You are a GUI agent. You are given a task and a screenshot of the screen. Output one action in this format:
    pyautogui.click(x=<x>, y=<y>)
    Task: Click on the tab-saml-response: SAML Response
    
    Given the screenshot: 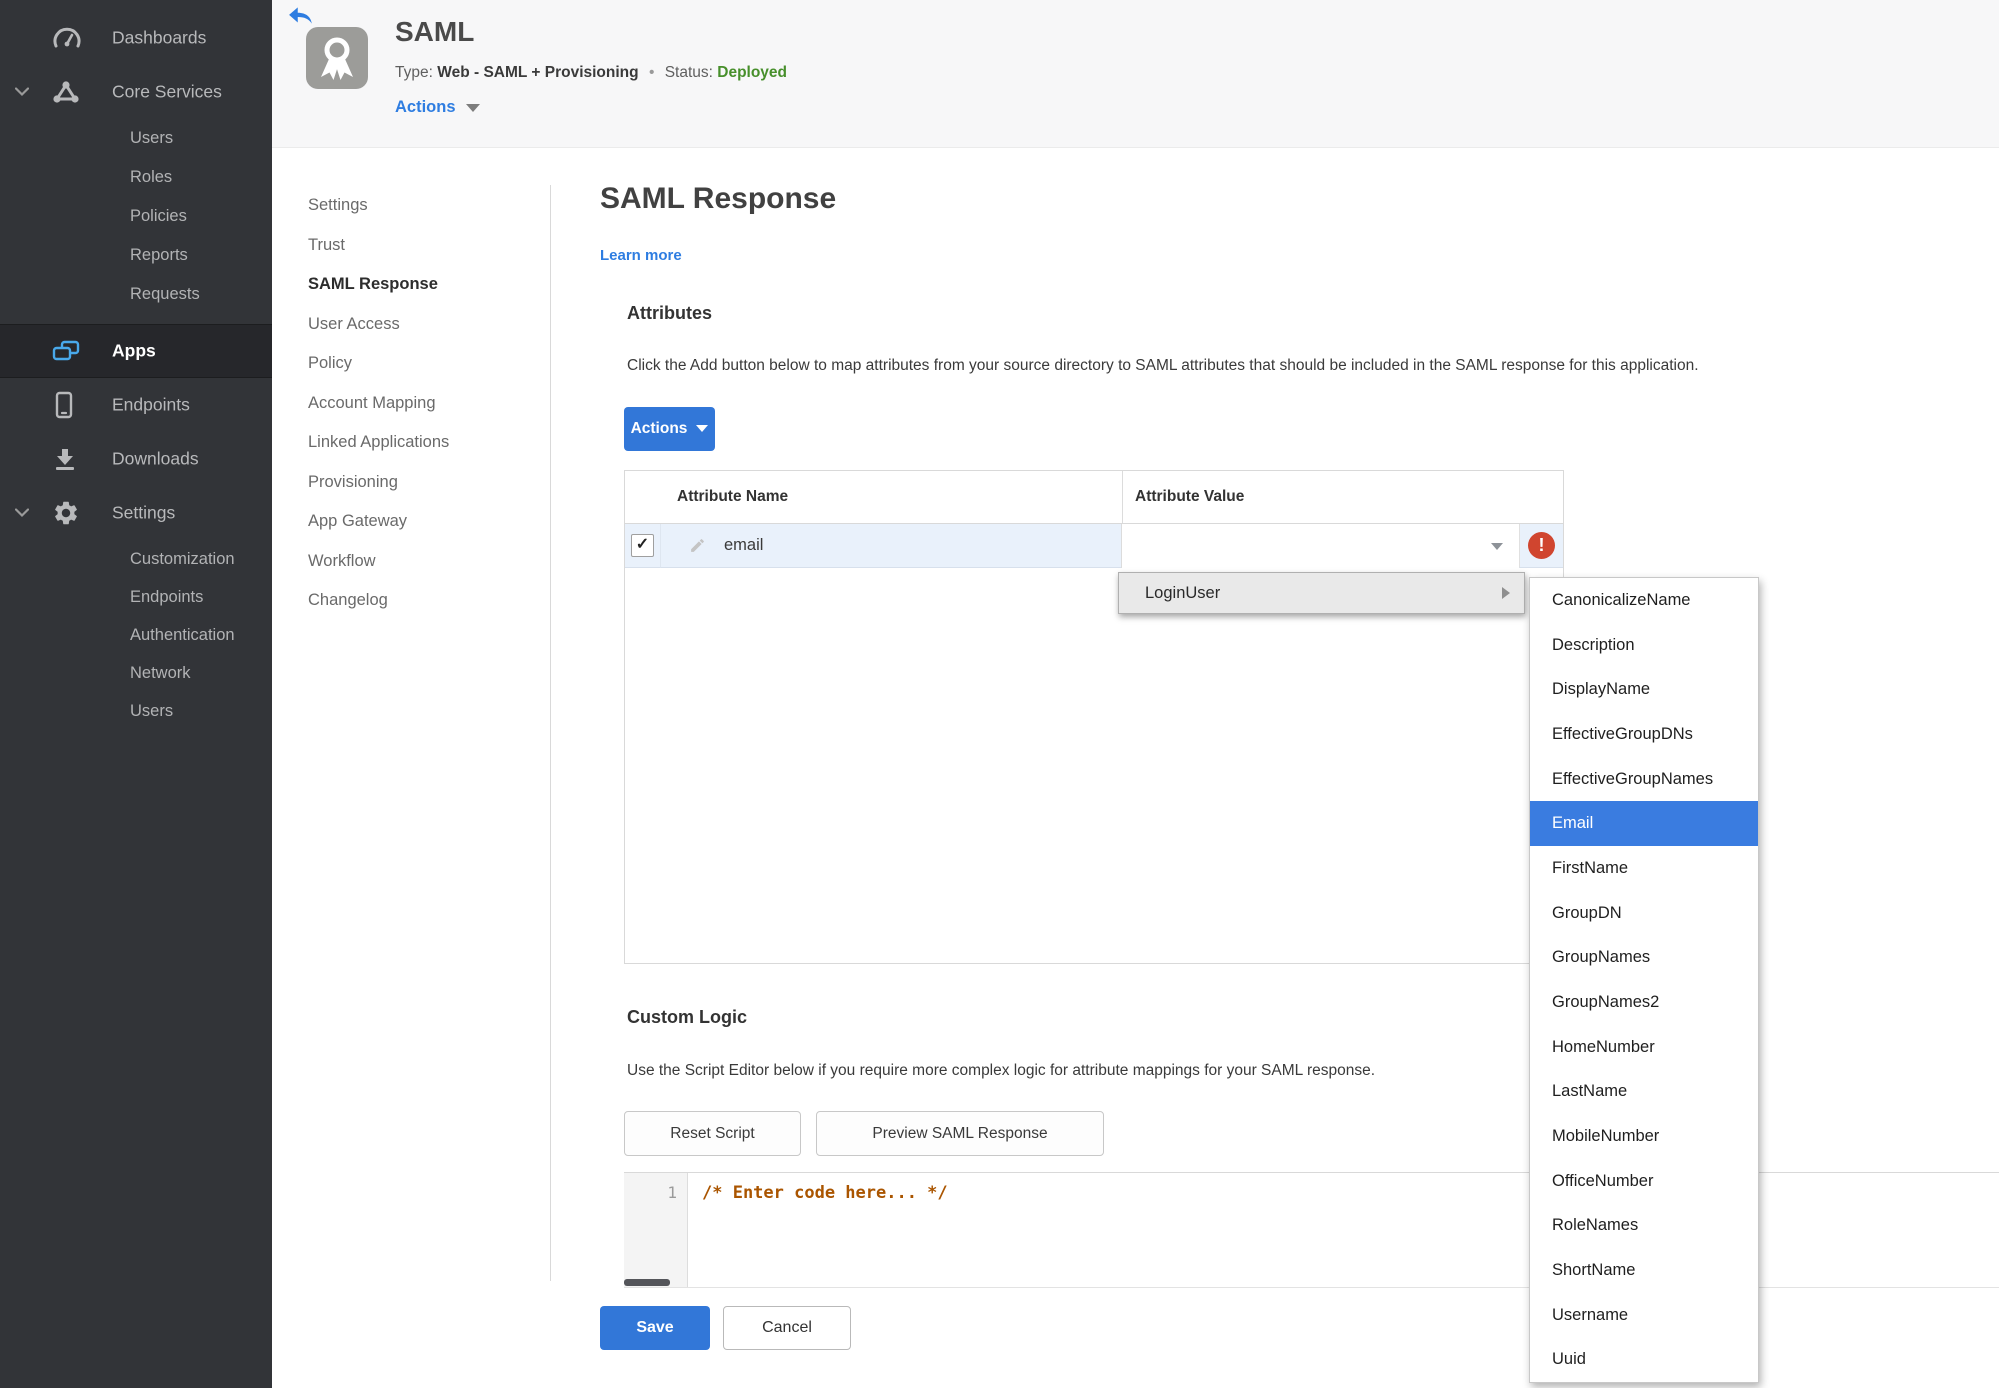 What is the action you would take?
    pyautogui.click(x=378, y=285)
    